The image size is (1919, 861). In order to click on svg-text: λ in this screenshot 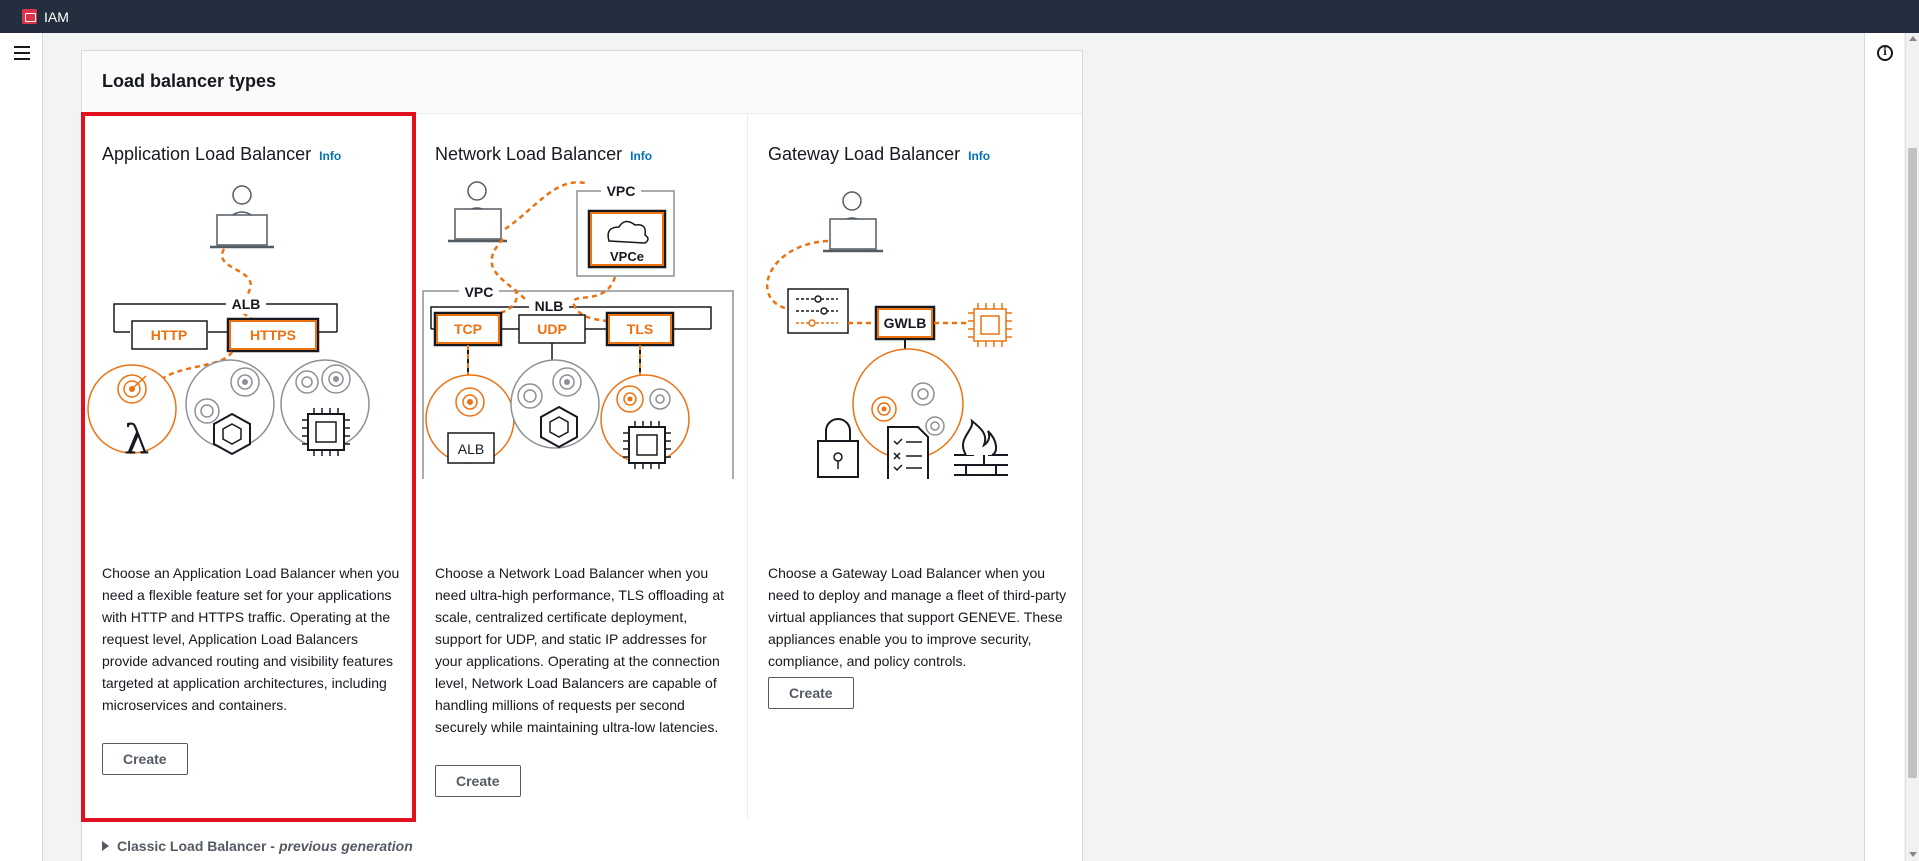, I will do `click(136, 440)`.